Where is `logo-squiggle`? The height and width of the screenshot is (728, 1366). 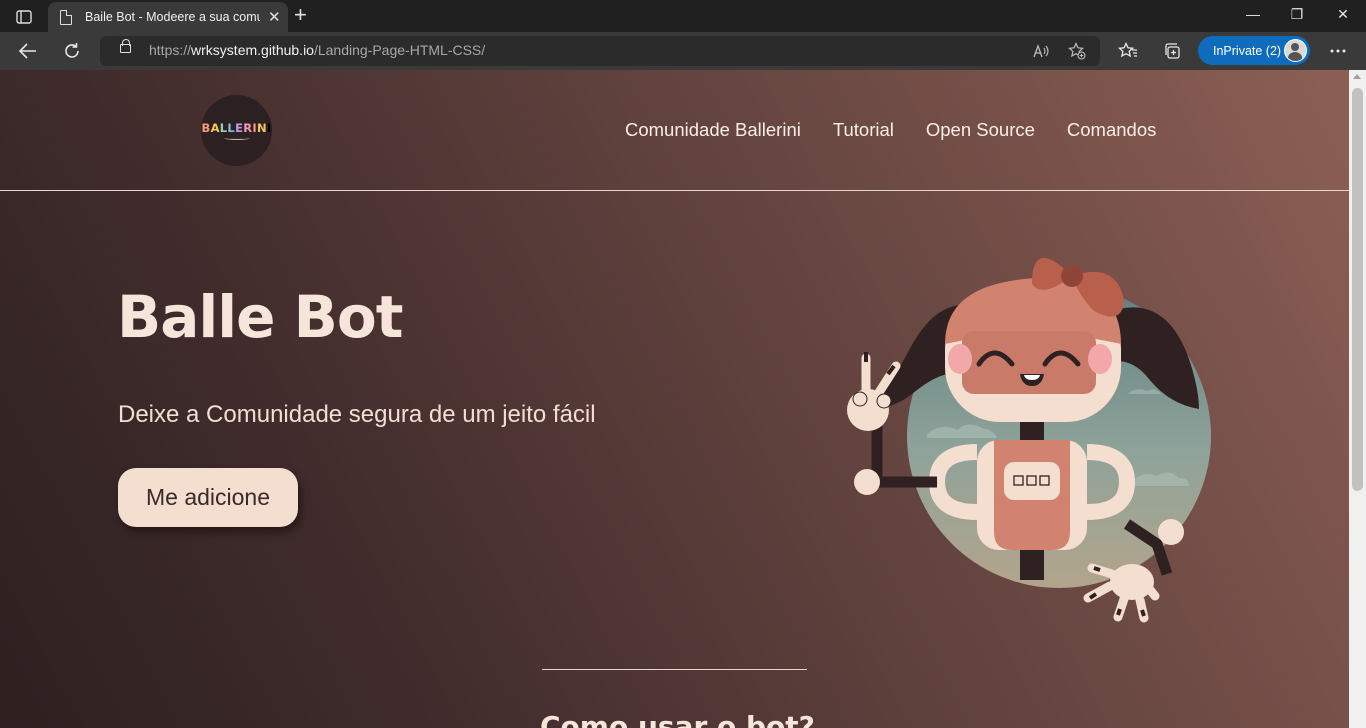 logo-squiggle is located at coordinates (236, 138).